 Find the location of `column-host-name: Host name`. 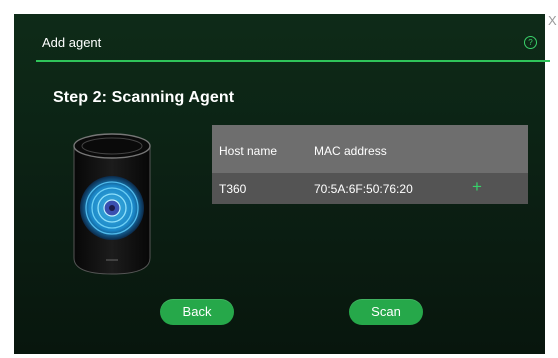

column-host-name: Host name is located at coordinates (248, 151).